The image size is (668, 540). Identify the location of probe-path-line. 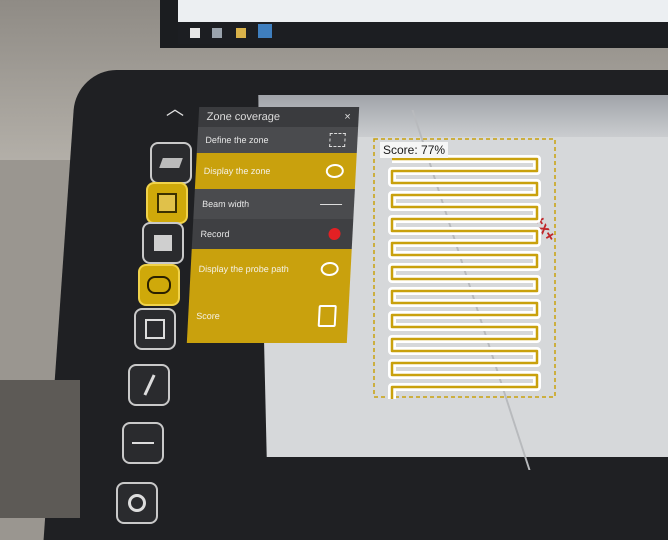
(464, 278).